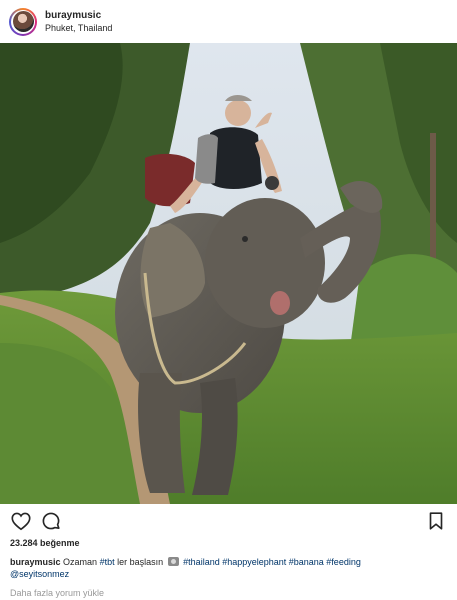  What do you see at coordinates (228, 522) in the screenshot?
I see `action-bar` at bounding box center [228, 522].